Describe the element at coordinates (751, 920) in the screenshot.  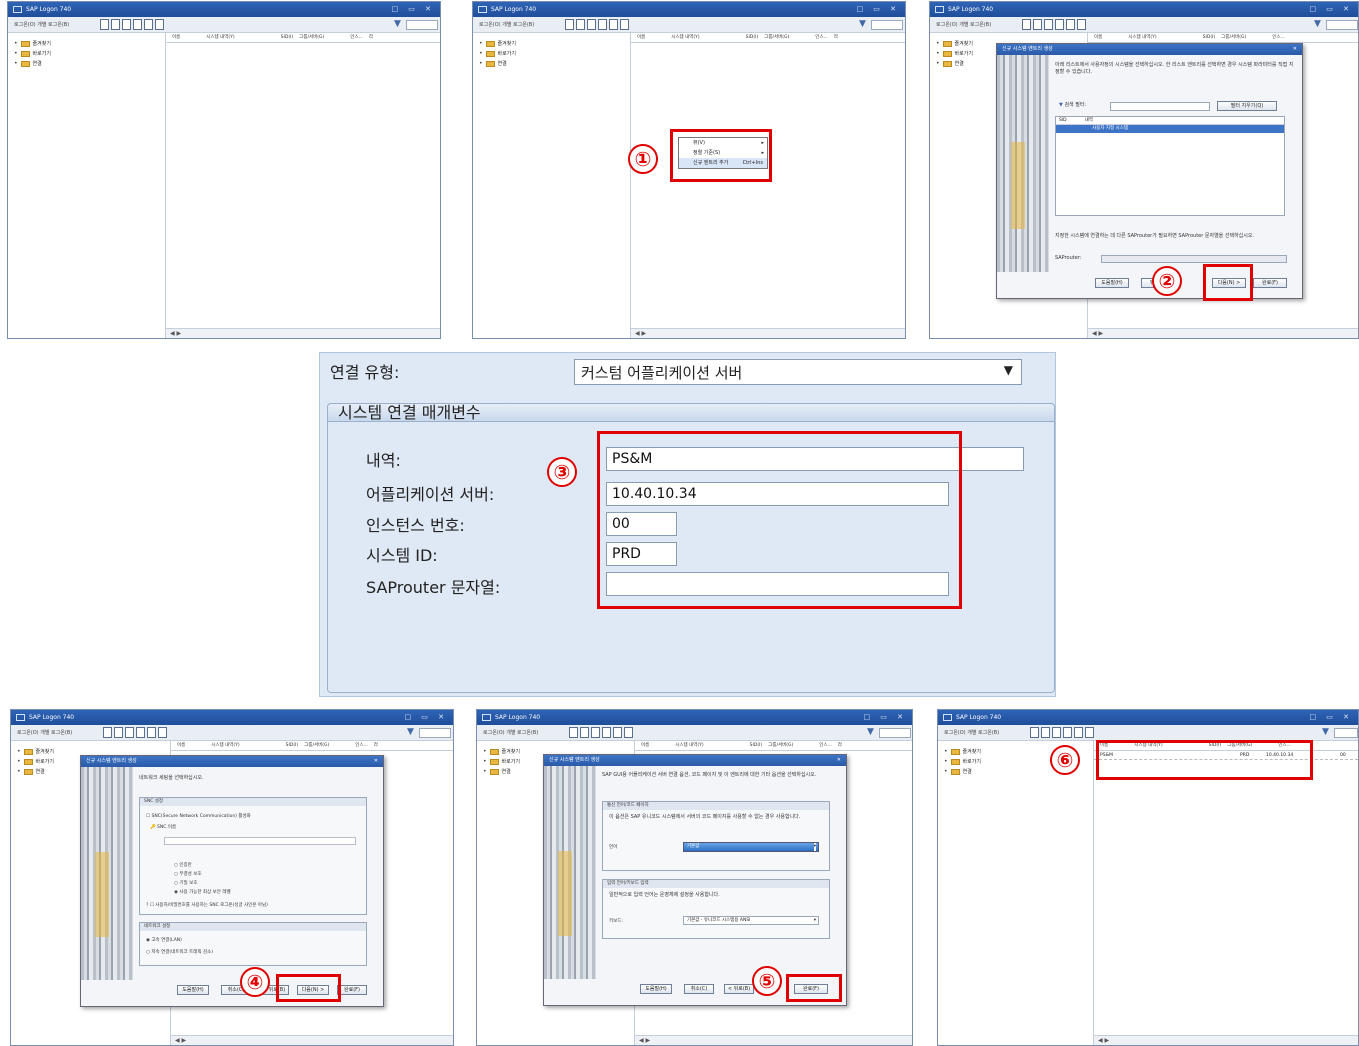
I see `keyboard-select: 기본값 - 유니코드 시스템용 ANSI ▾` at that location.